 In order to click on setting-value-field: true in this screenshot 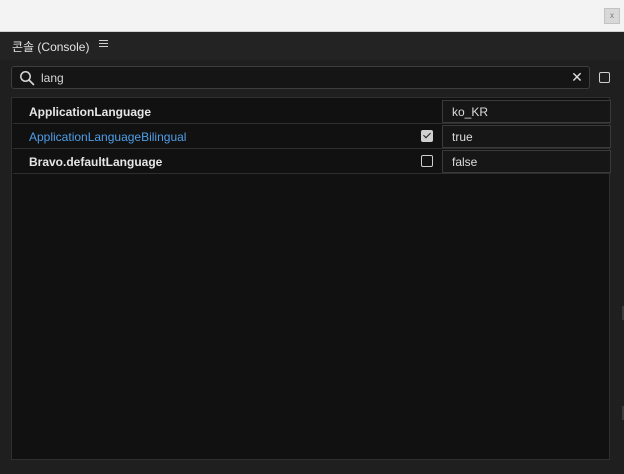, I will do `click(526, 136)`.